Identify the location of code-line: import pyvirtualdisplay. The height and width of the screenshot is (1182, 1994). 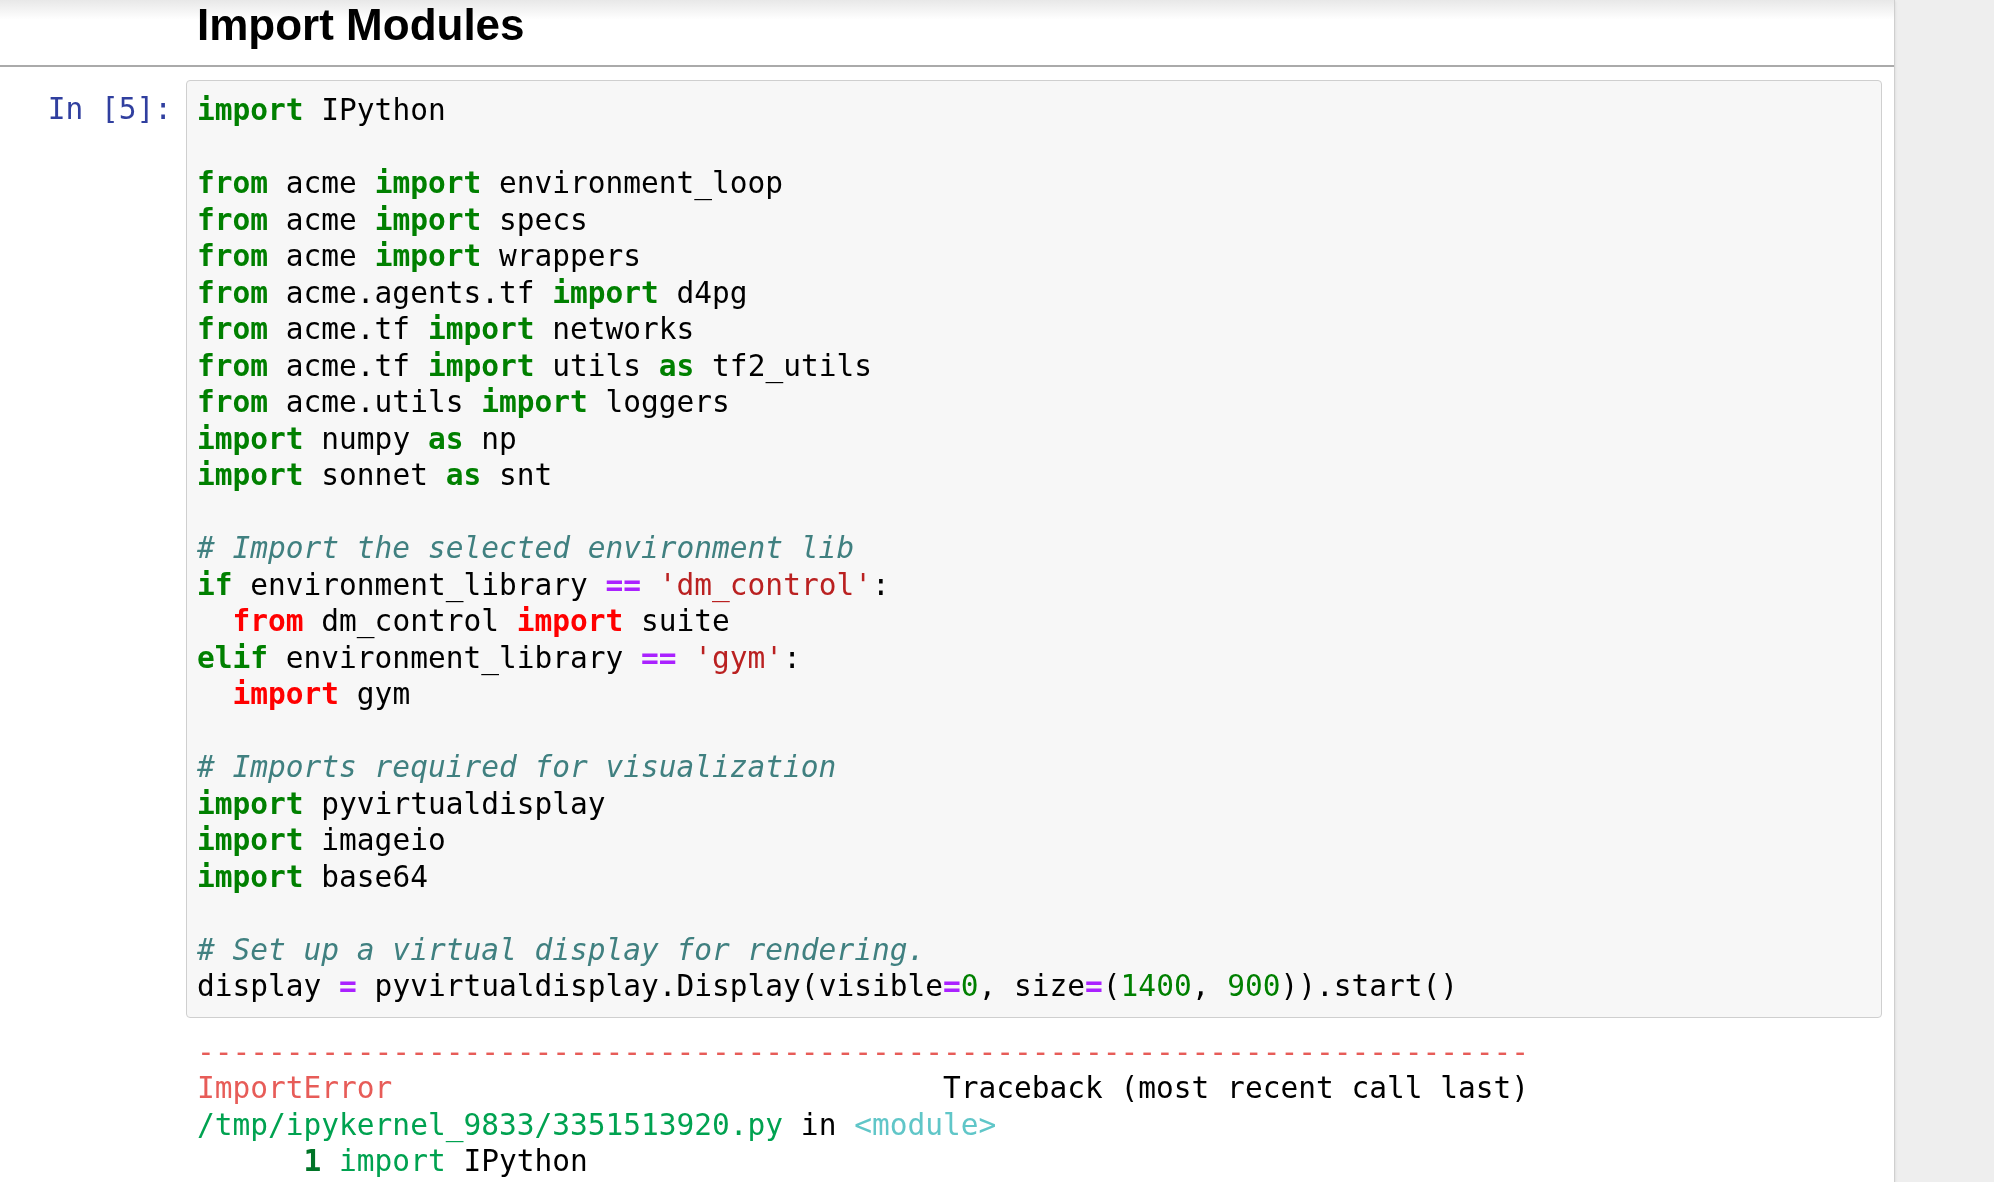
(401, 803).